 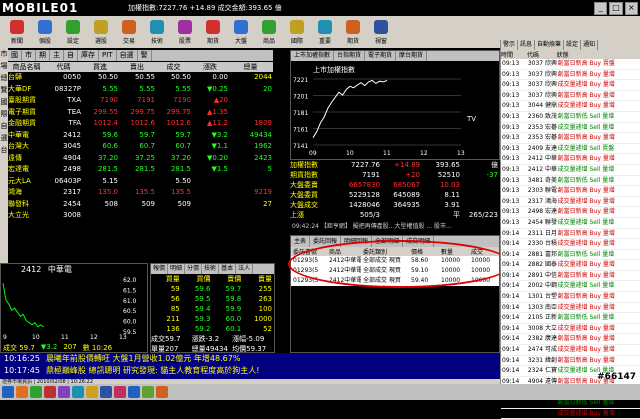 What do you see at coordinates (108, 55) in the screenshot?
I see `quote-tab: PIT` at bounding box center [108, 55].